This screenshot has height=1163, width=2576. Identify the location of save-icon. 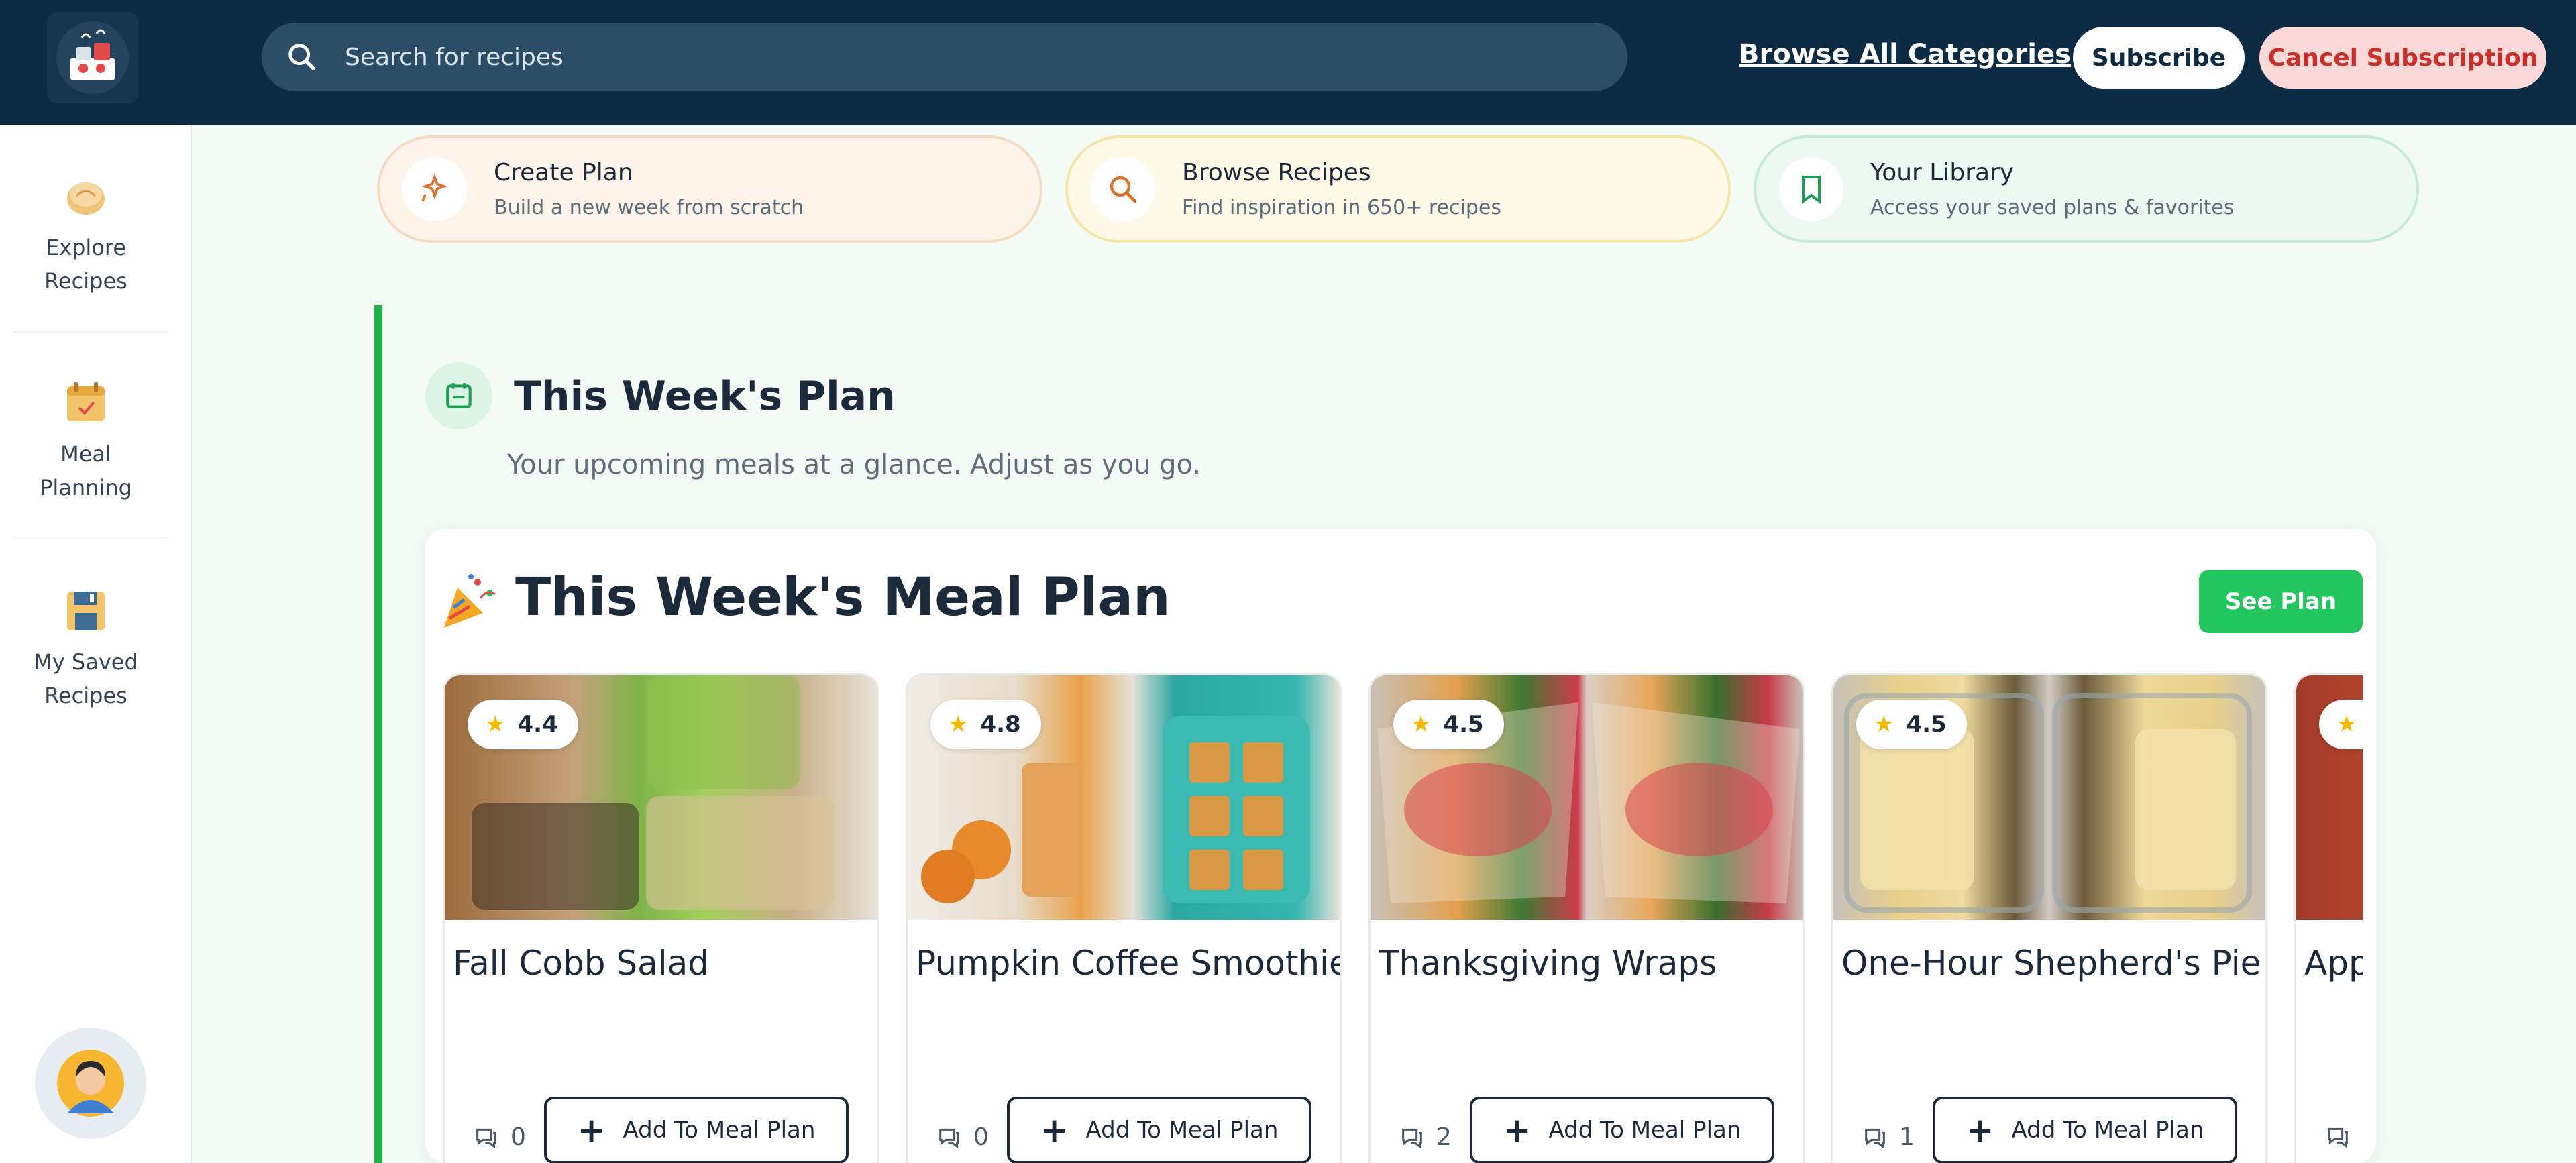
(86, 610).